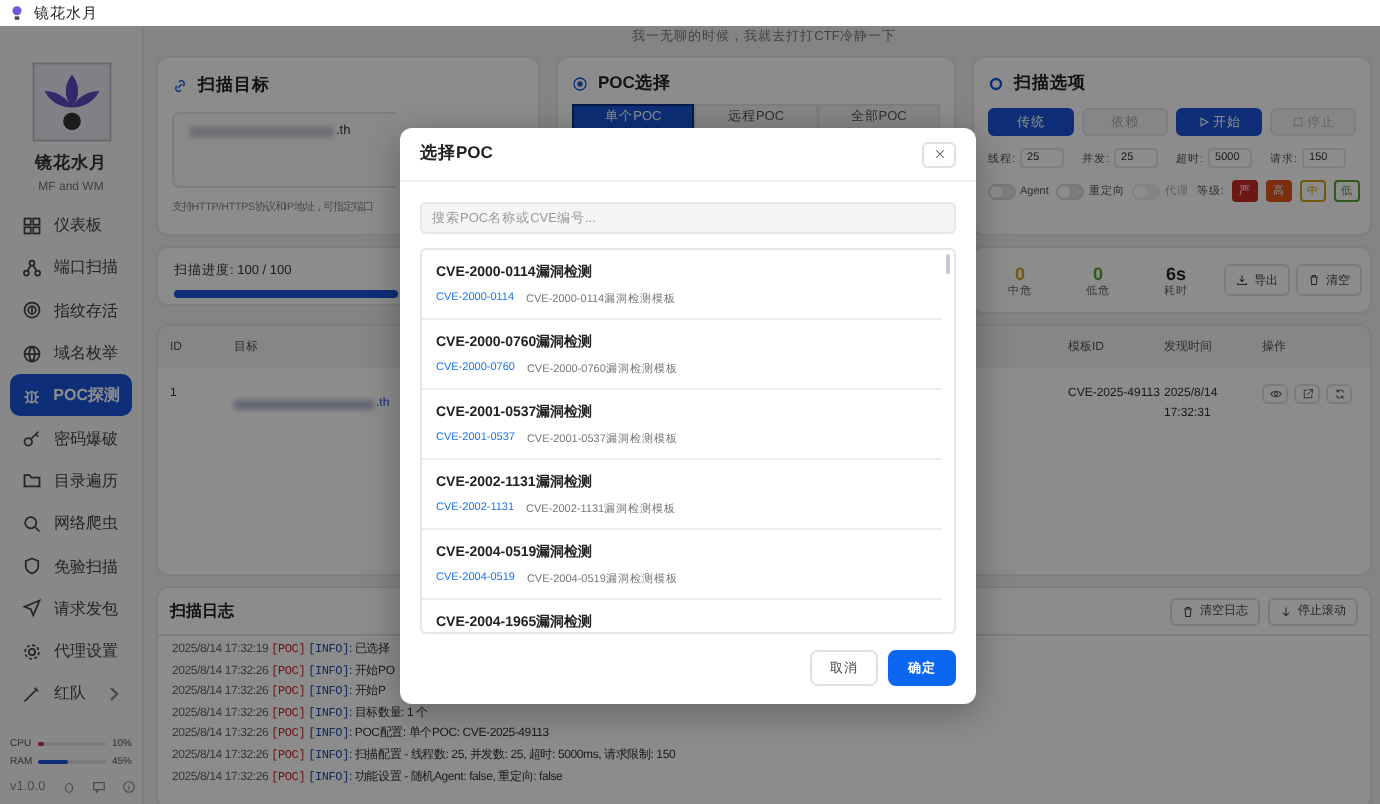 This screenshot has width=1380, height=804. Describe the element at coordinates (996, 84) in the screenshot. I see `radio-icon` at that location.